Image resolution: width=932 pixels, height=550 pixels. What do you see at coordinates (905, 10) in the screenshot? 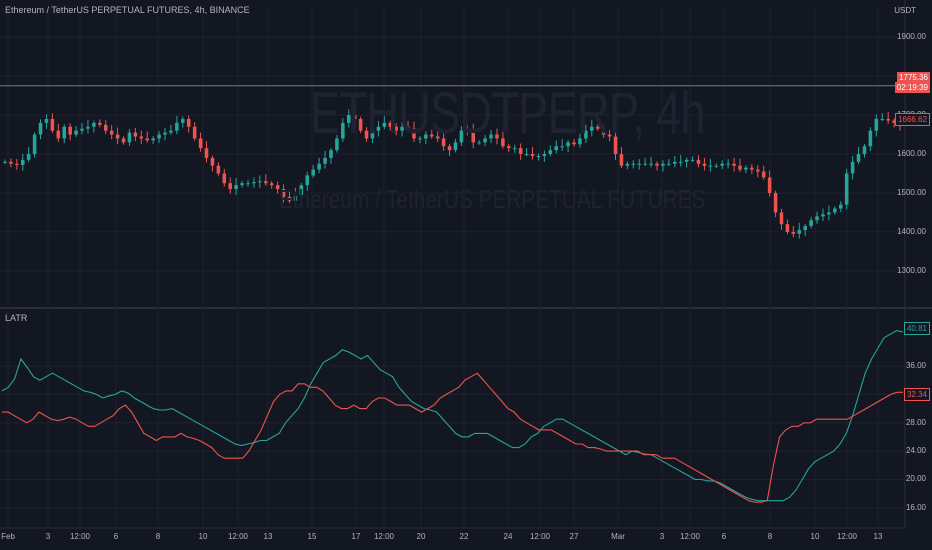
I see `currency-label: USDT` at bounding box center [905, 10].